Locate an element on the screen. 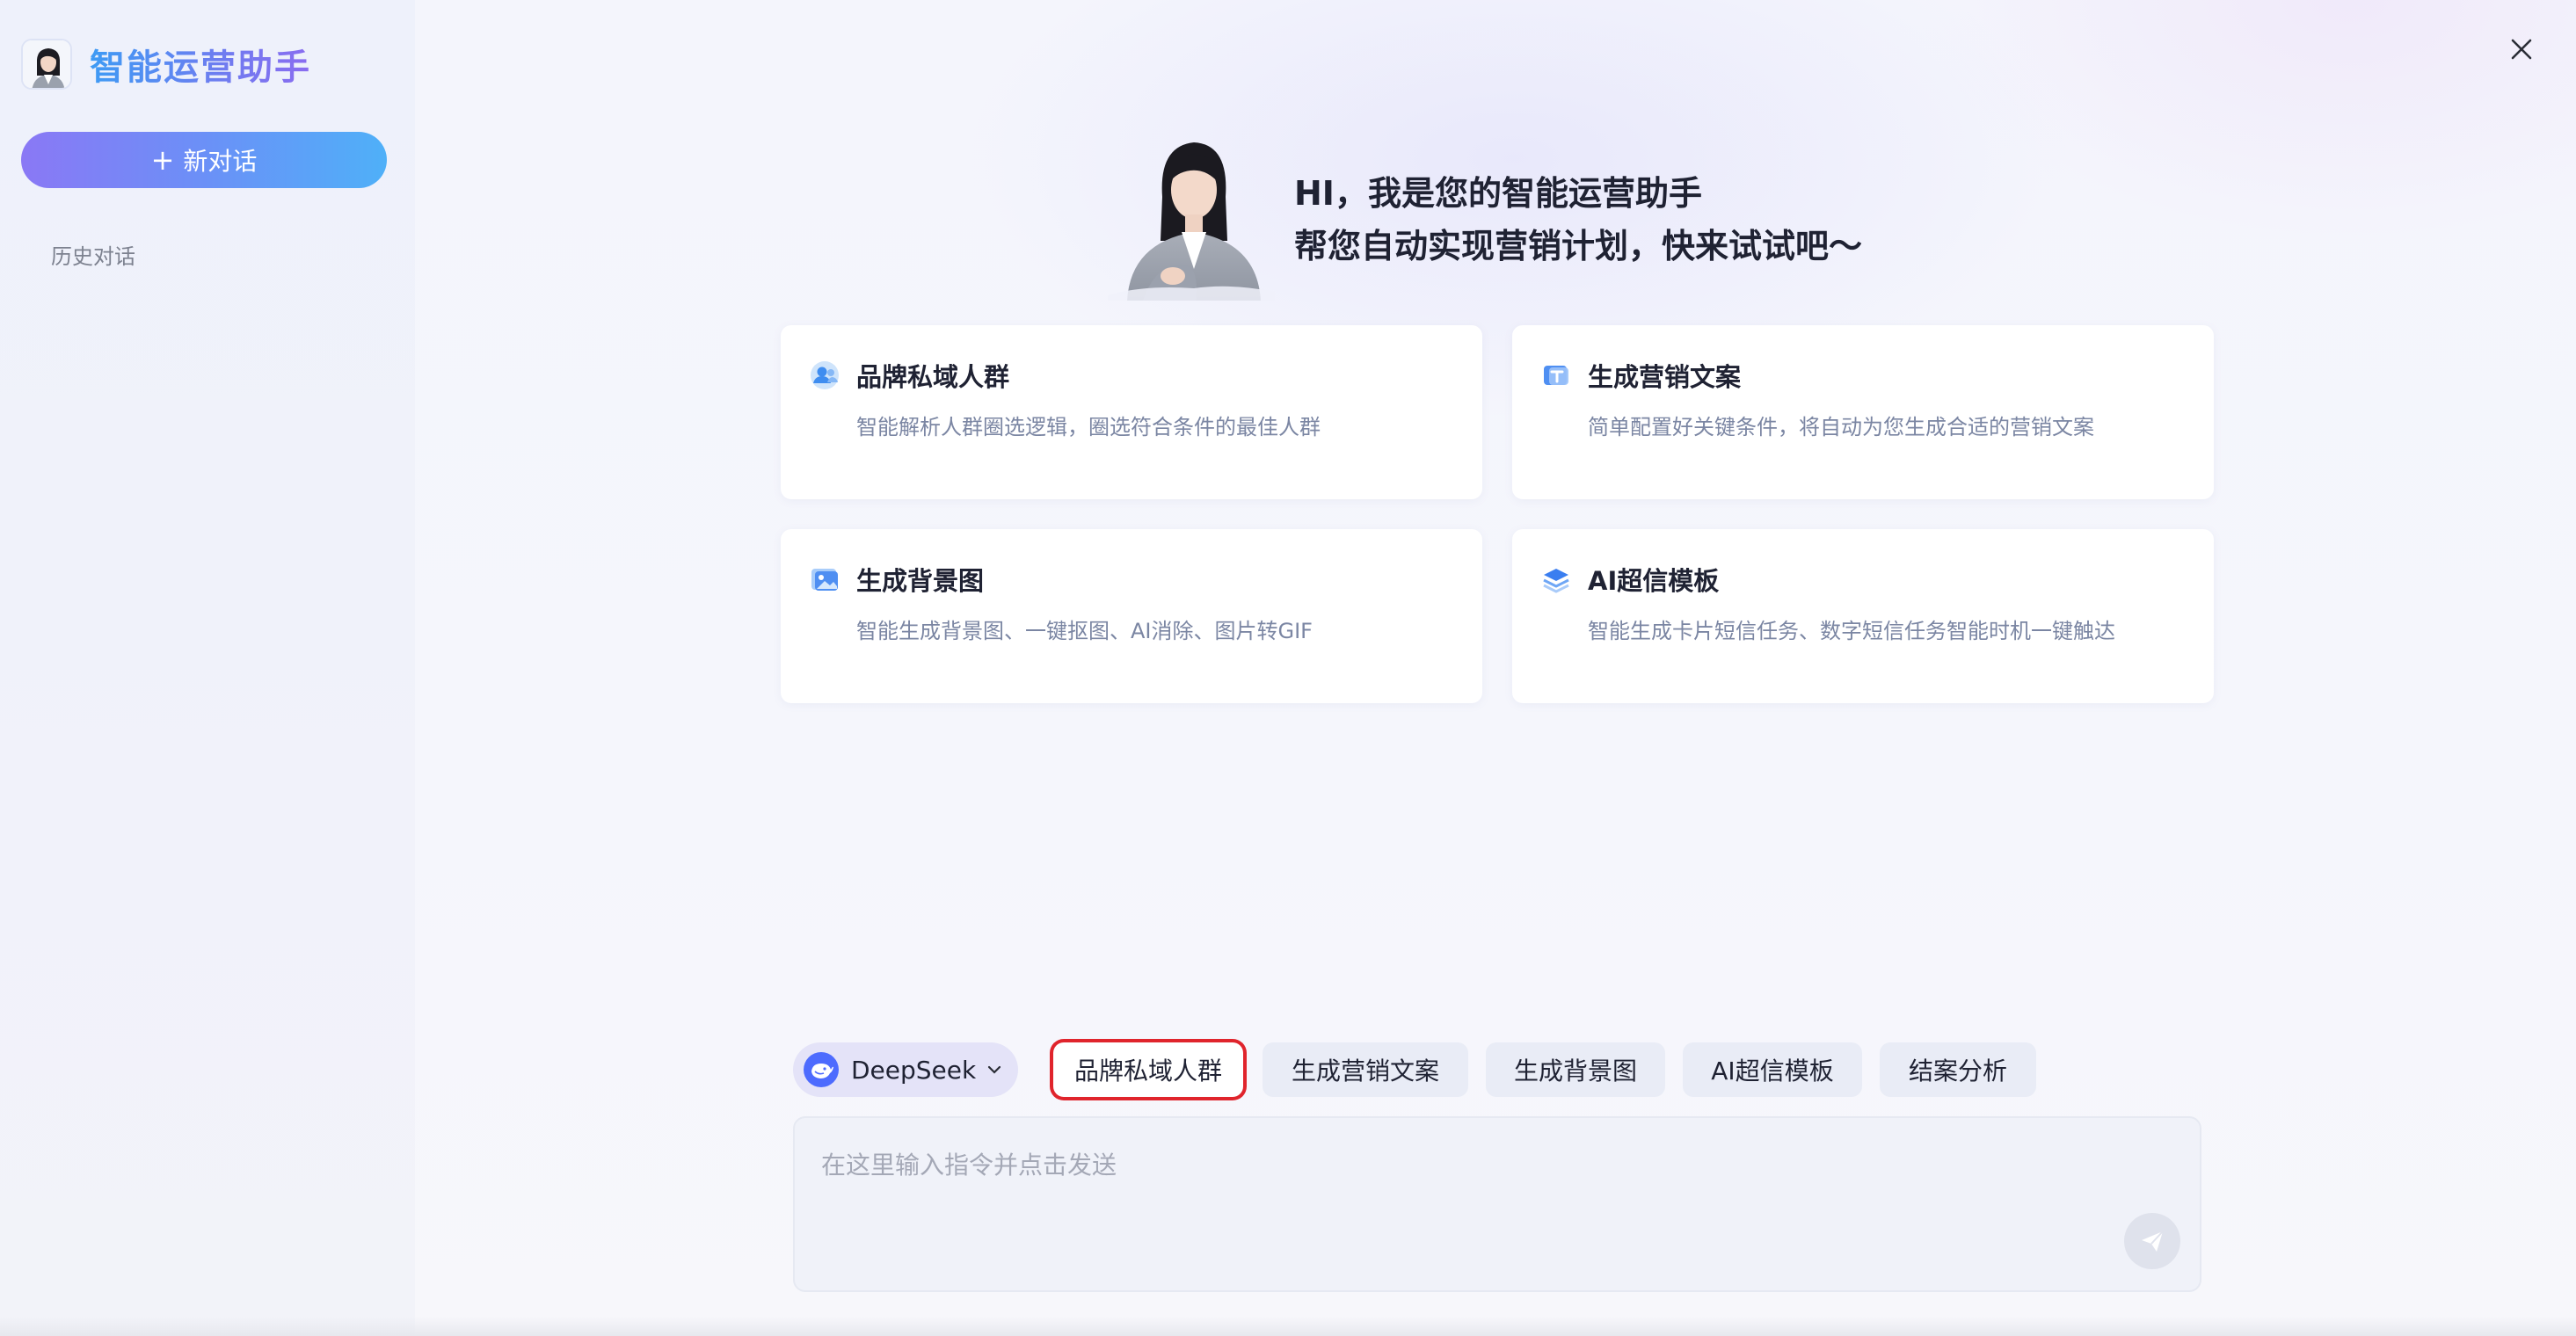  chip-brand-audience: 品牌私域人群 is located at coordinates (1148, 1069).